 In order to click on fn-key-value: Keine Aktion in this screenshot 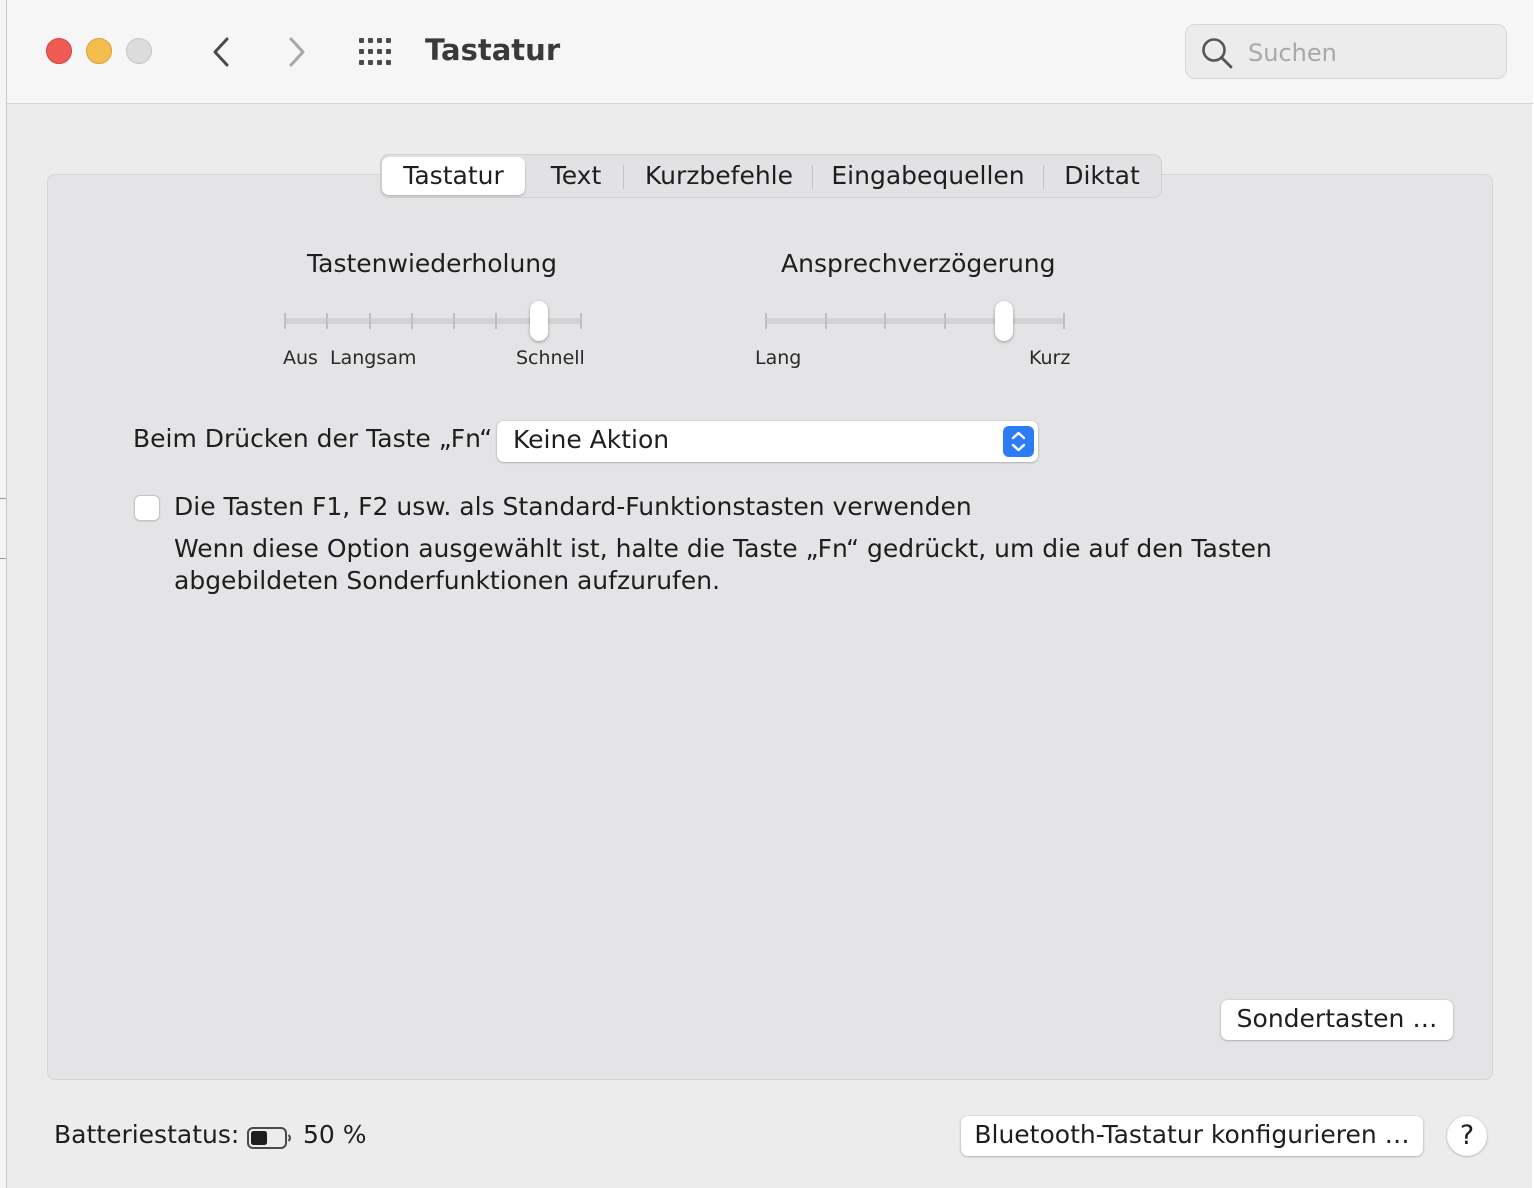, I will do `click(591, 439)`.